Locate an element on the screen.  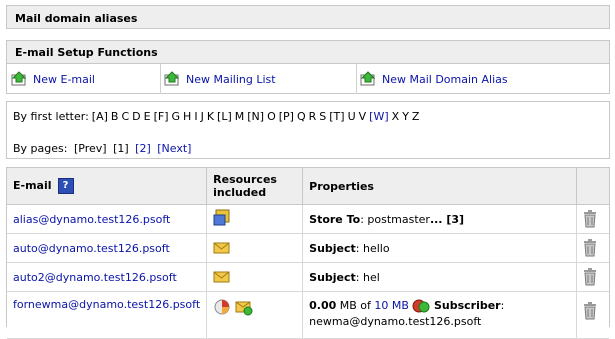
letter-filter-13: [N] is located at coordinates (256, 116).